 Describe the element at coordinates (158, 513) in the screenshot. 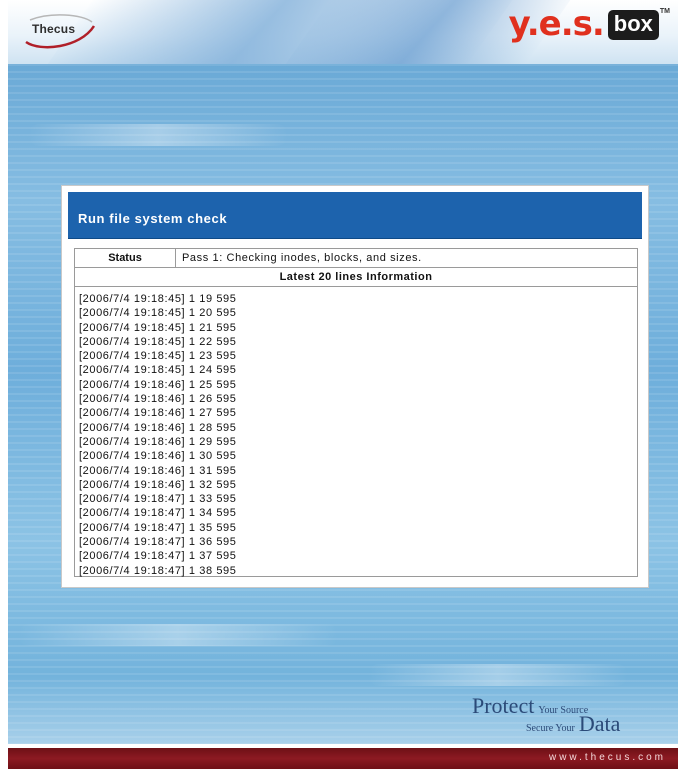

I see `log-line: [2006/7/4 19:18:47] 1 34 595` at that location.